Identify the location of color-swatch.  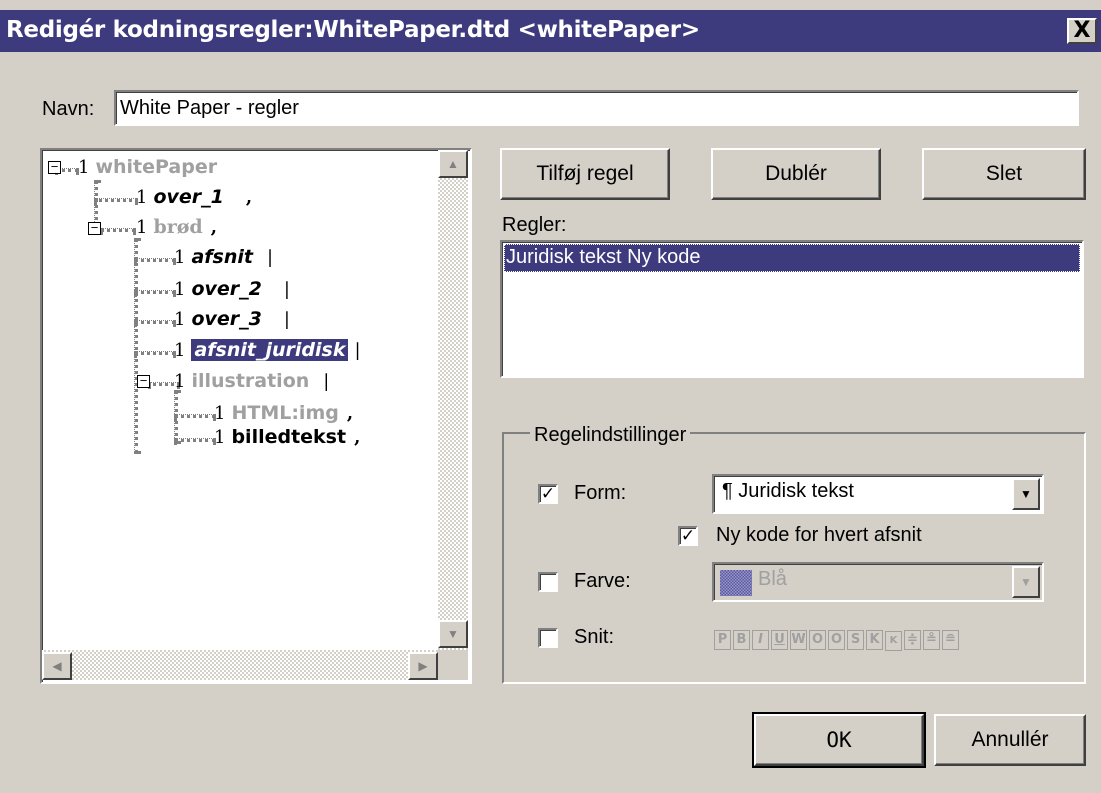
(736, 583).